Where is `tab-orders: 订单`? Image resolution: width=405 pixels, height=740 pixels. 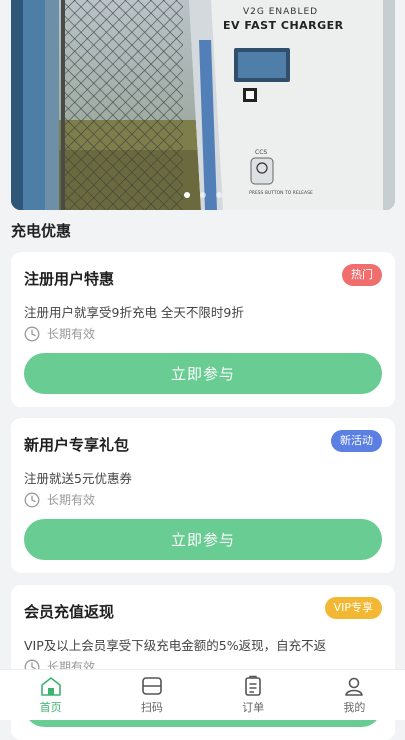 tab-orders: 订单 is located at coordinates (253, 695).